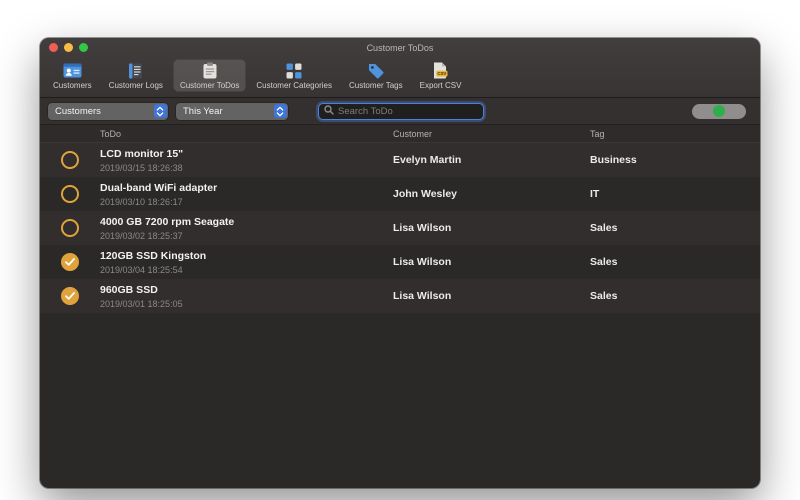 The height and width of the screenshot is (500, 800). Describe the element at coordinates (376, 70) in the screenshot. I see `customer-tags-icon` at that location.